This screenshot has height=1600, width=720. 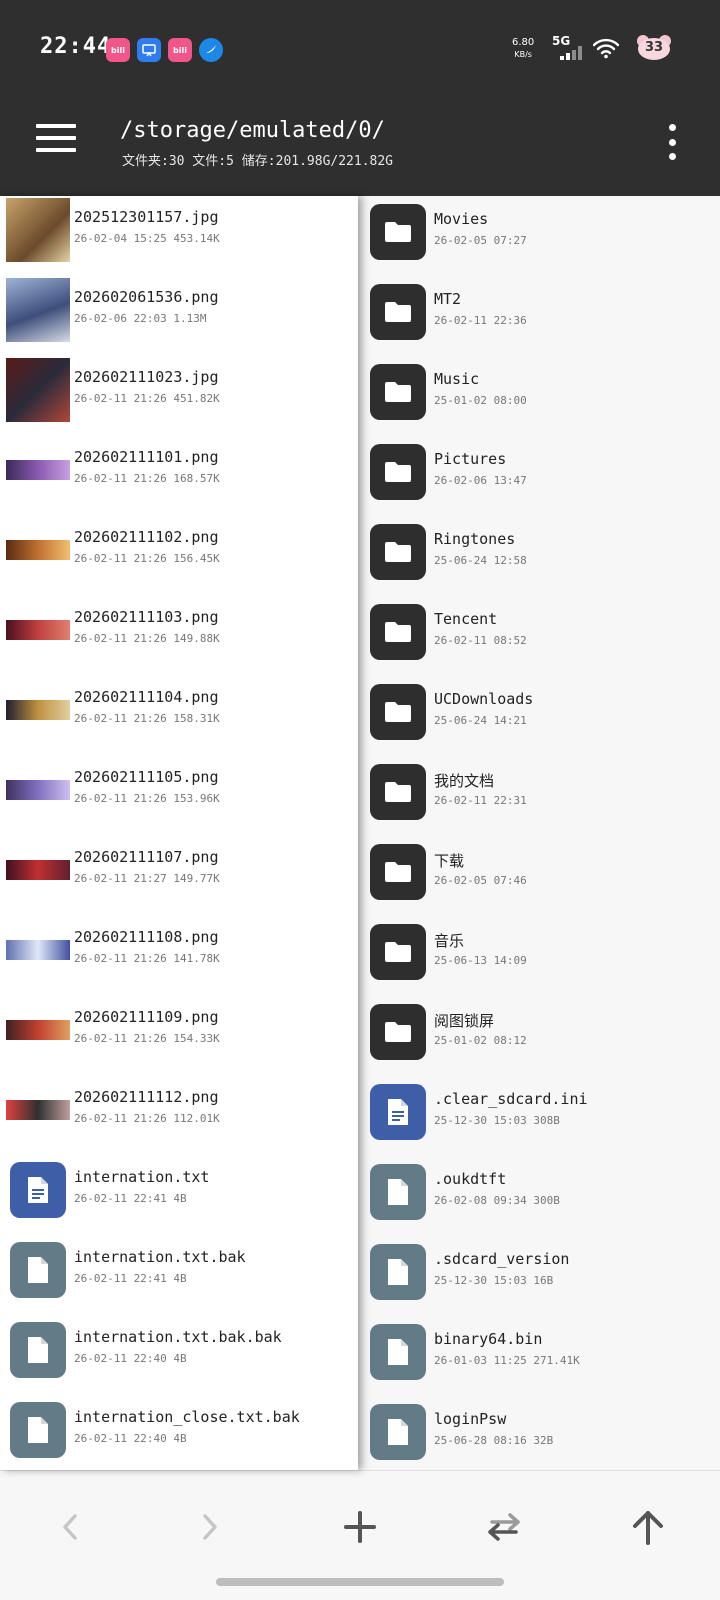 What do you see at coordinates (146, 217) in the screenshot?
I see `file-name: 202512301157.jpg` at bounding box center [146, 217].